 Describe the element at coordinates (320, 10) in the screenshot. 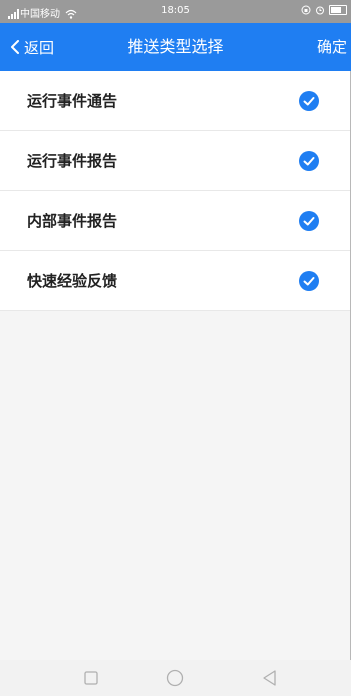

I see `alarm-icon` at that location.